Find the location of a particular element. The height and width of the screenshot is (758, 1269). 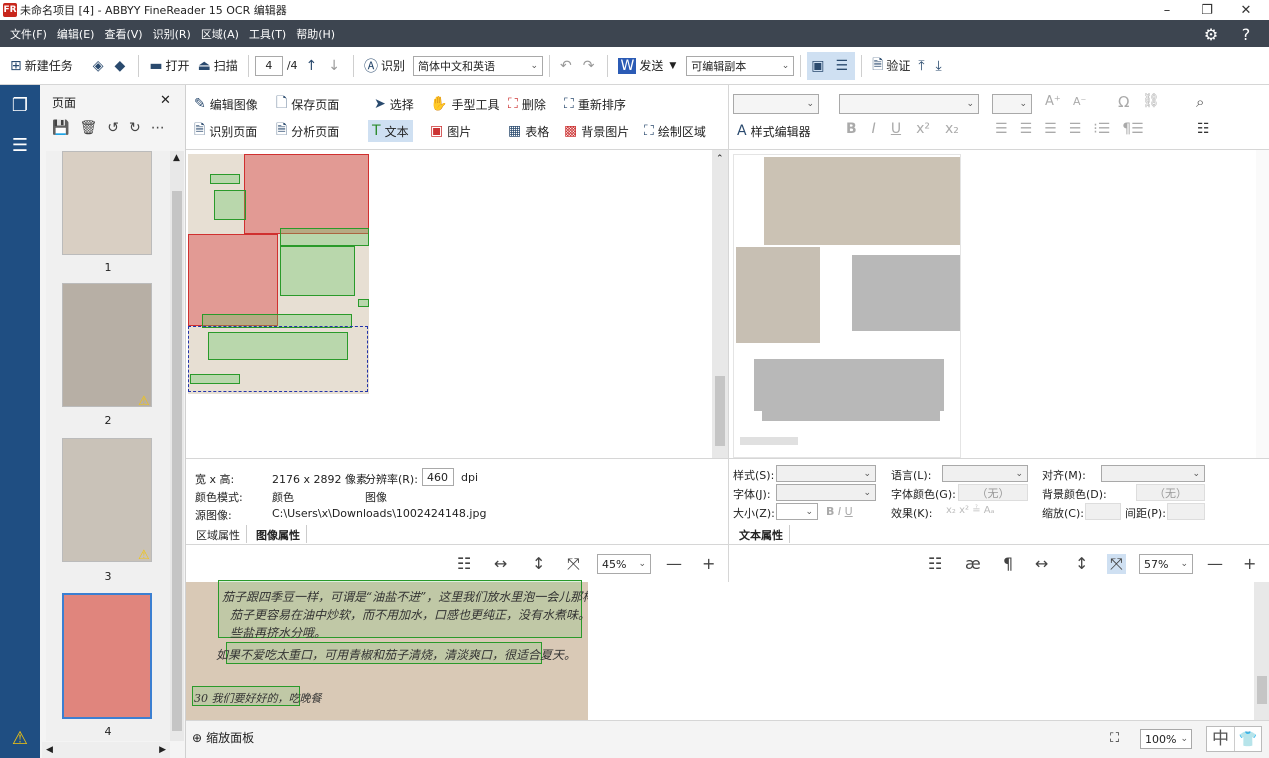

font-grow-icon: A⁺ is located at coordinates (1053, 101).